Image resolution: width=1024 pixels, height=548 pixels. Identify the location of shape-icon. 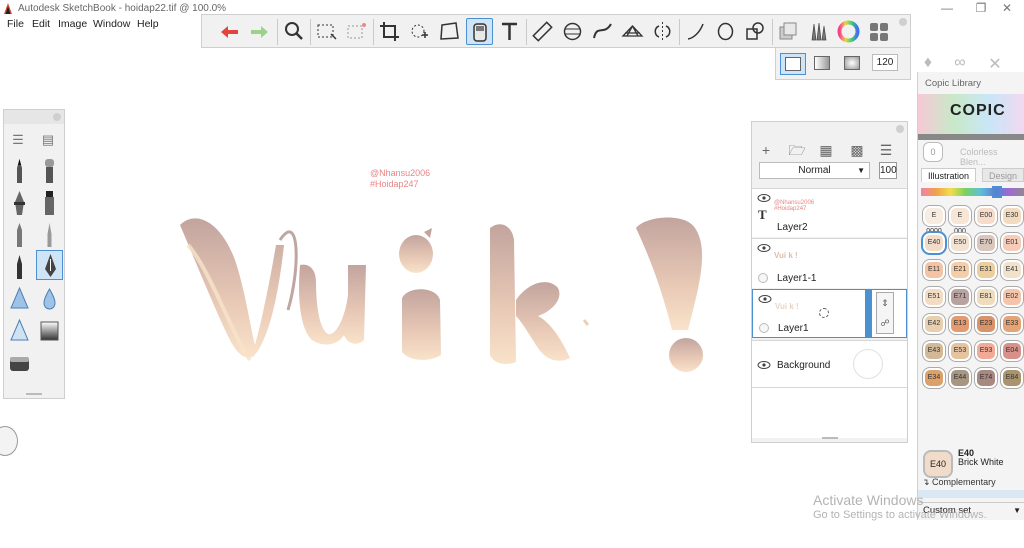
(755, 31).